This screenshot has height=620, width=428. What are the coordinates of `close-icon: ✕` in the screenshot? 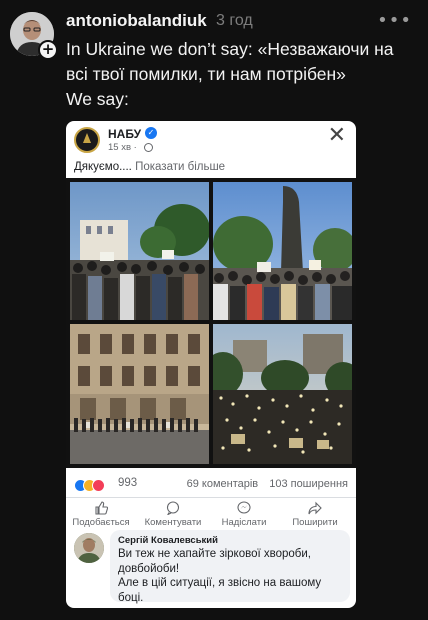 It's located at (336, 135).